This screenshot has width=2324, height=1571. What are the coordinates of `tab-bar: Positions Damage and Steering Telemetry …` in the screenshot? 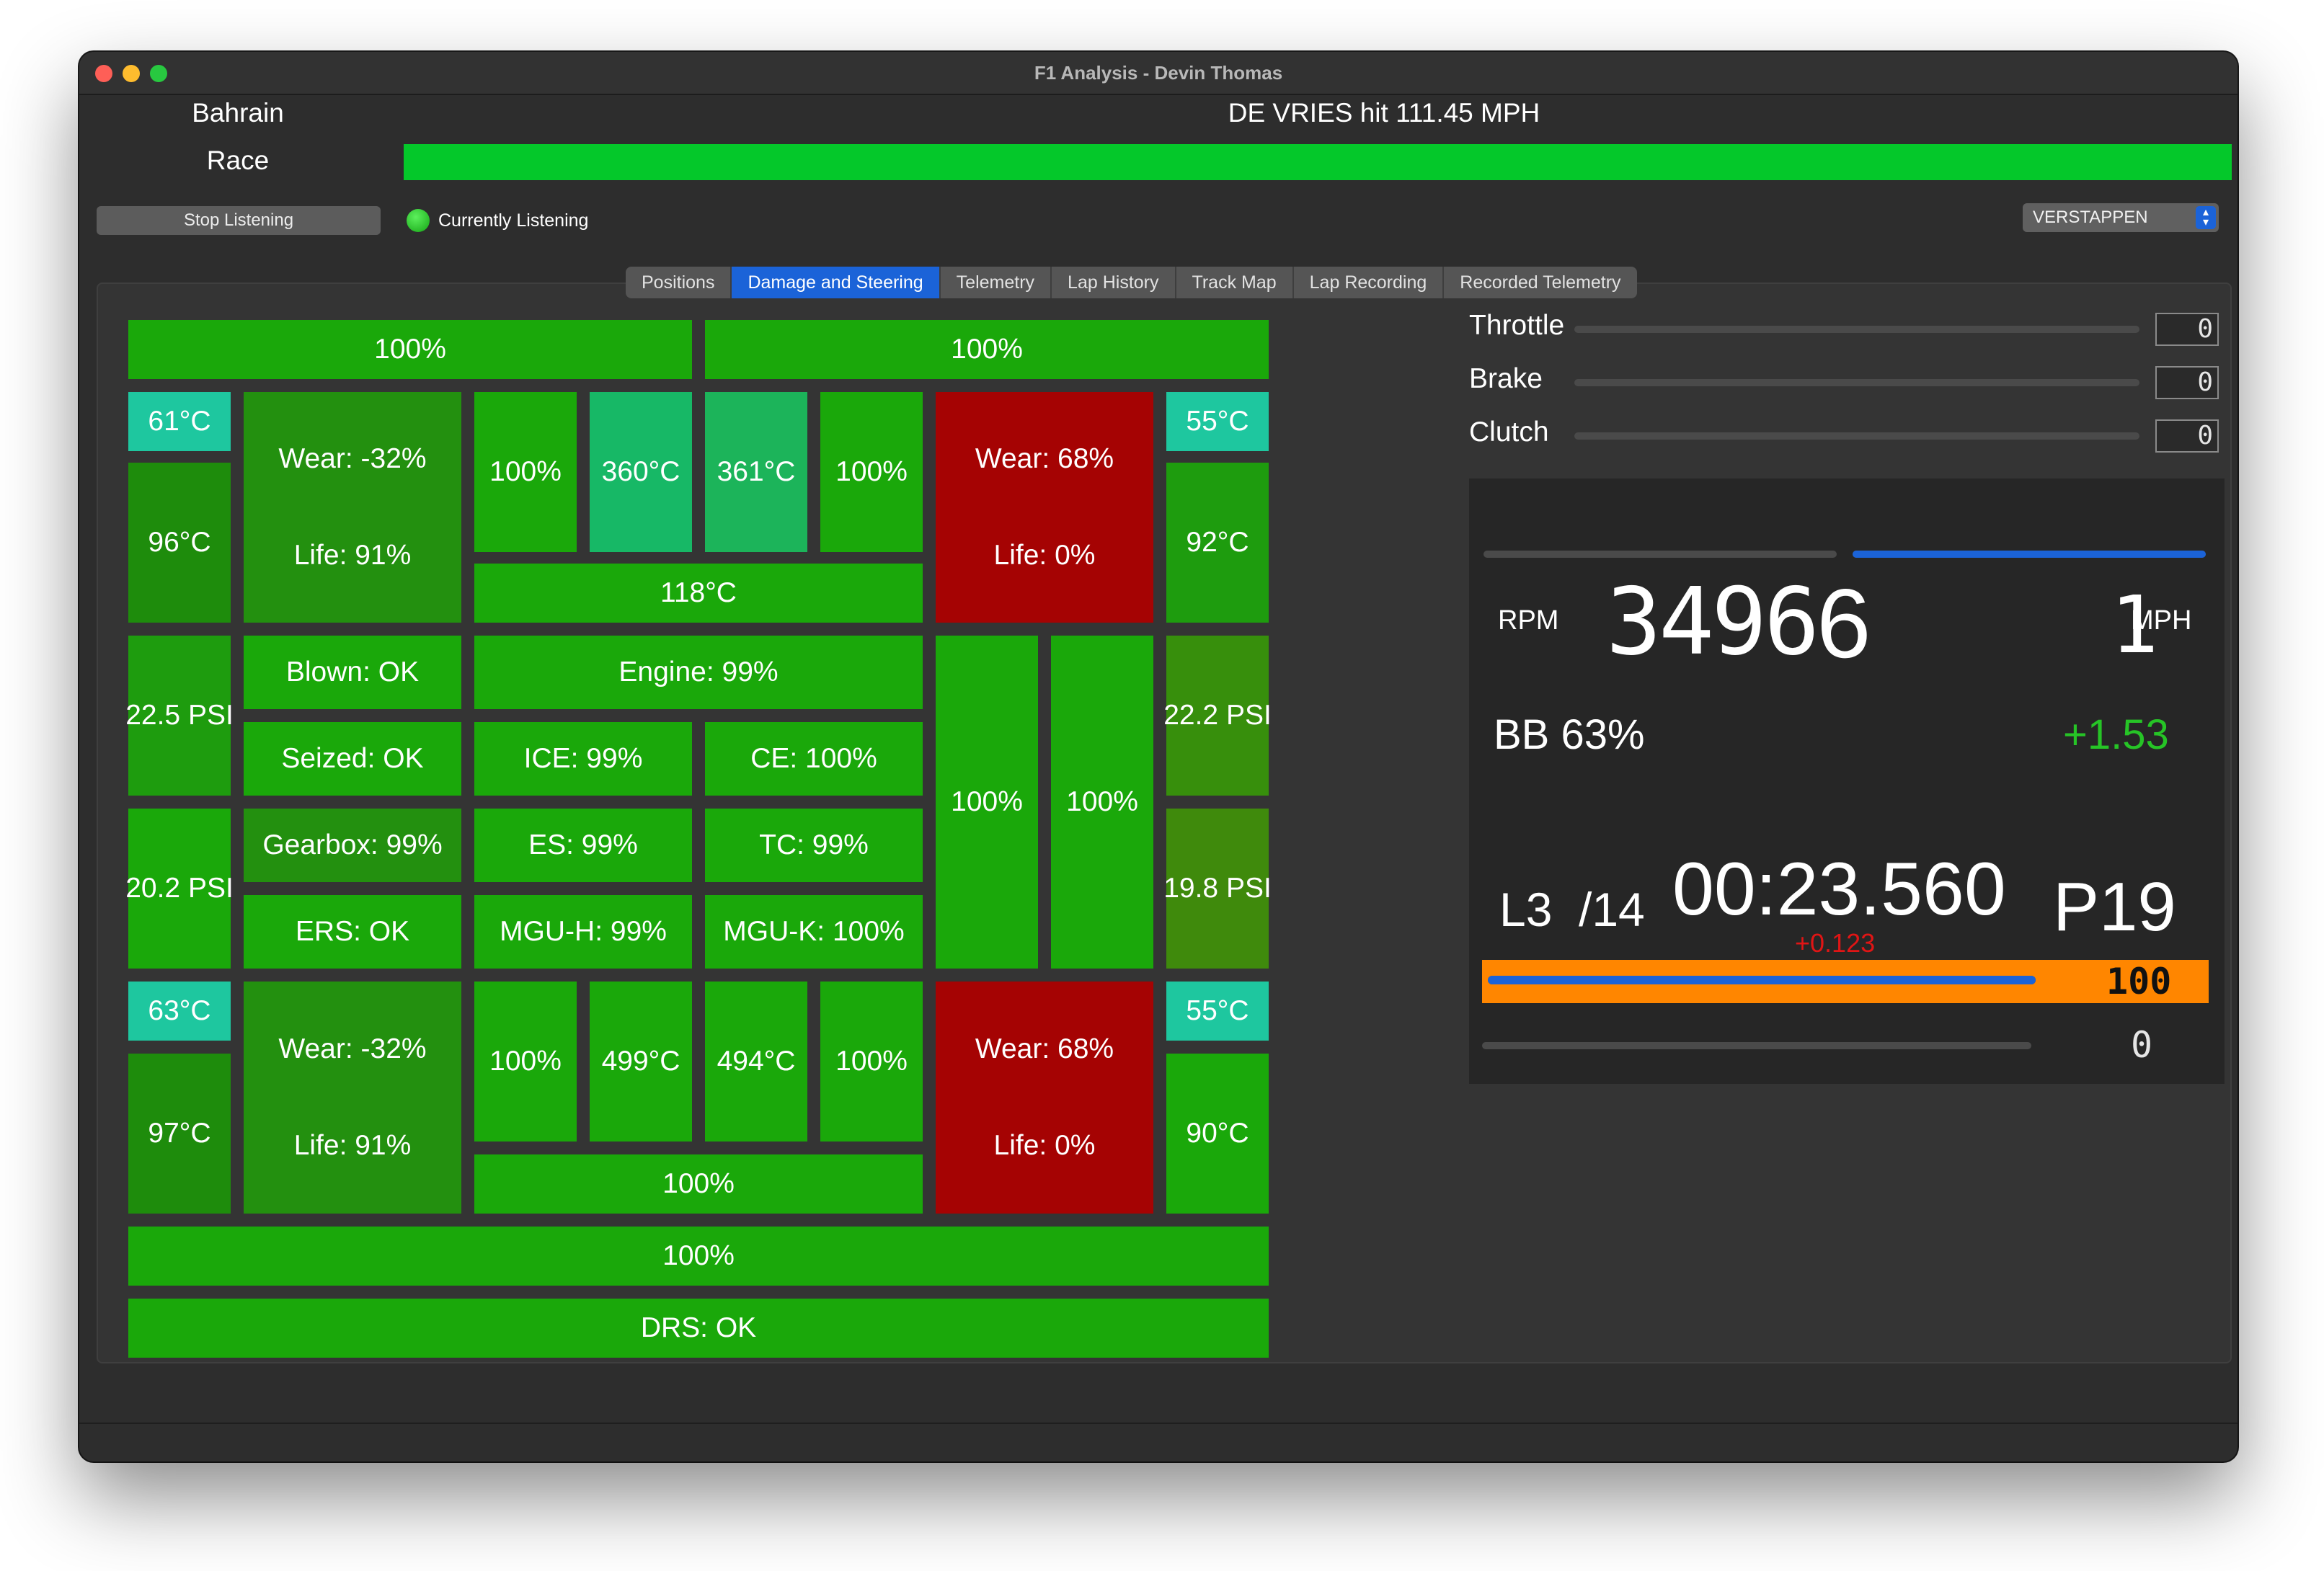 It's located at (1131, 282).